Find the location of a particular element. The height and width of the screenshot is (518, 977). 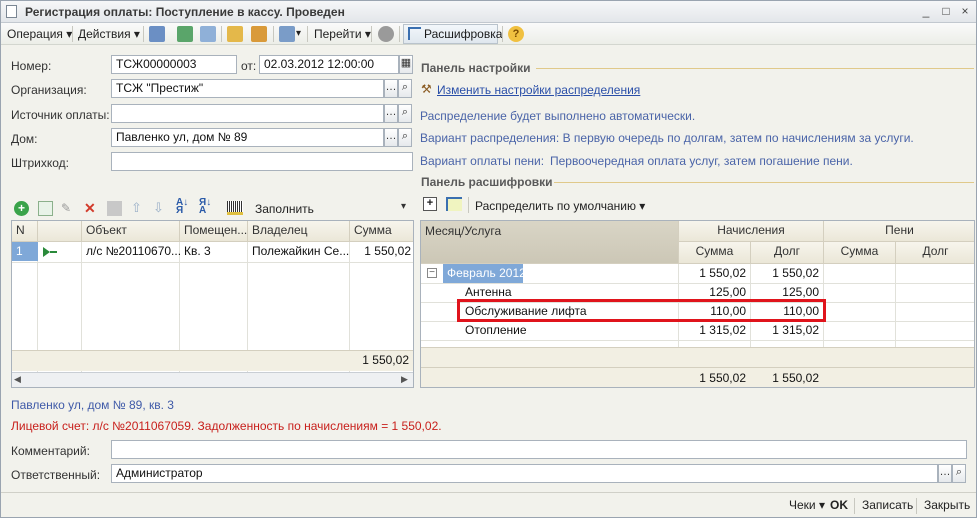

actions-menu: Действия ▾ is located at coordinates (109, 34).